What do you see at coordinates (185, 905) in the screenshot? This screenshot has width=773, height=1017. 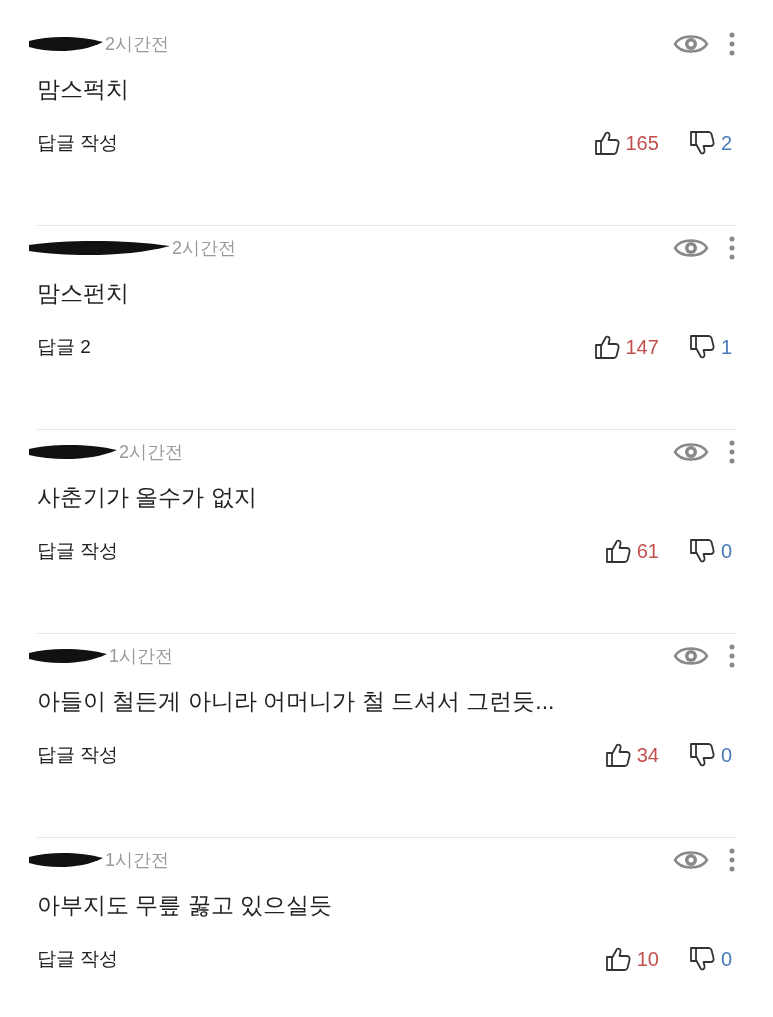 I see `comment-text: 아부지도 무릎 꿇고 있으실듯` at bounding box center [185, 905].